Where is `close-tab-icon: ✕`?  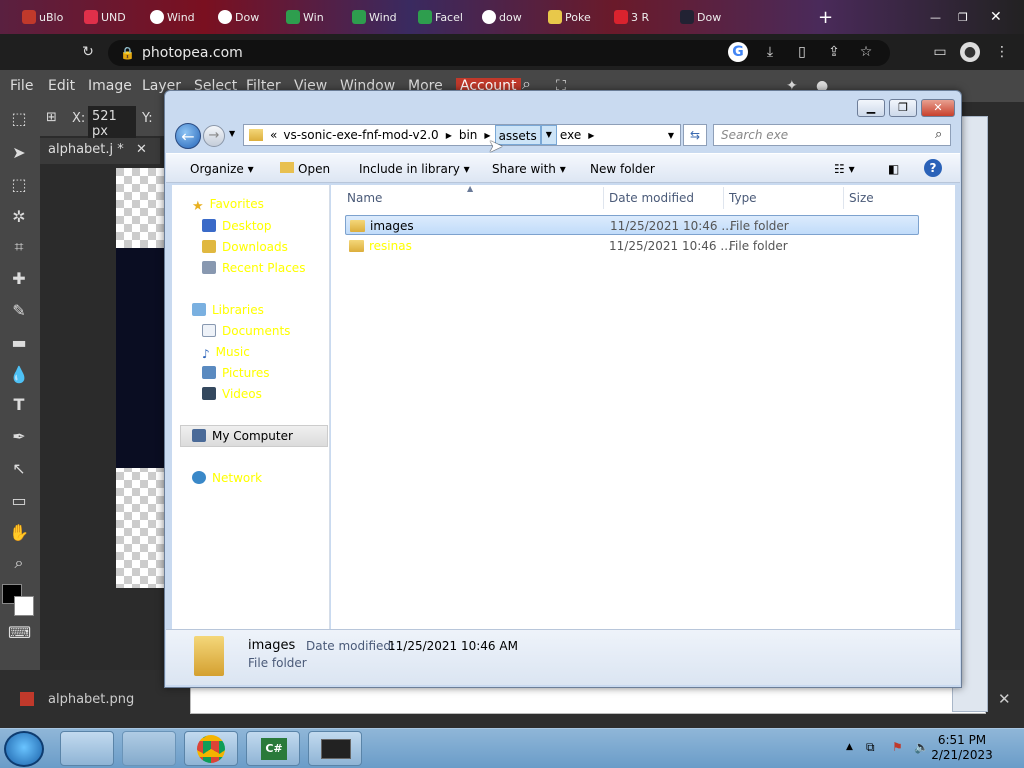
close-tab-icon: ✕ is located at coordinates (141, 149).